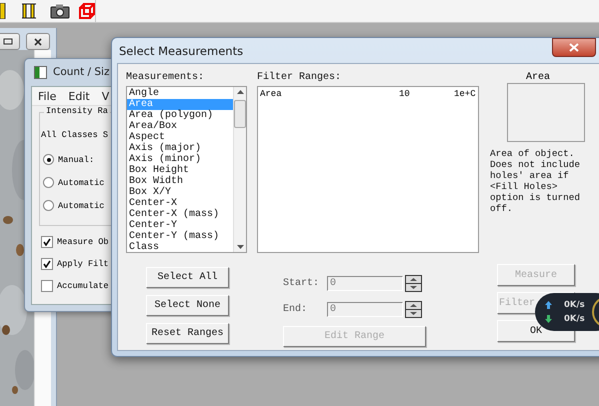 This screenshot has width=599, height=406. Describe the element at coordinates (74, 135) in the screenshot. I see `classes-label: All Classes S` at that location.